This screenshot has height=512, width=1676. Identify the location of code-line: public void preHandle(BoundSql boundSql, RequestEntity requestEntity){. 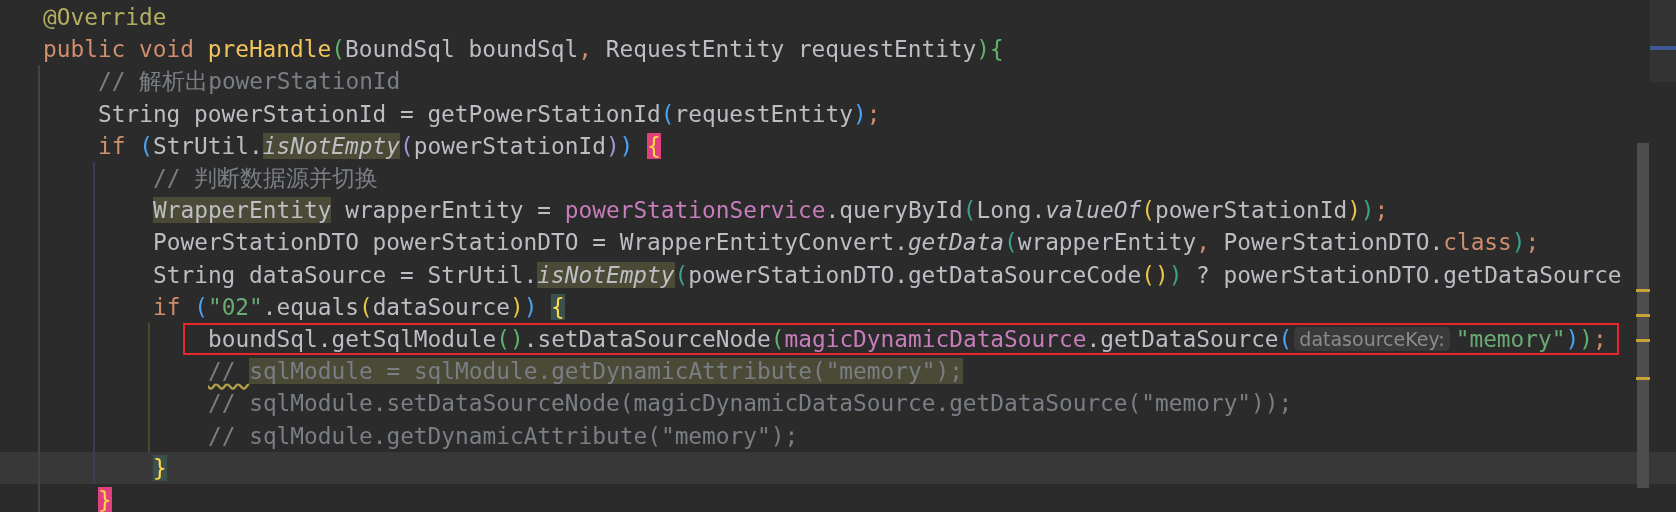
(523, 49).